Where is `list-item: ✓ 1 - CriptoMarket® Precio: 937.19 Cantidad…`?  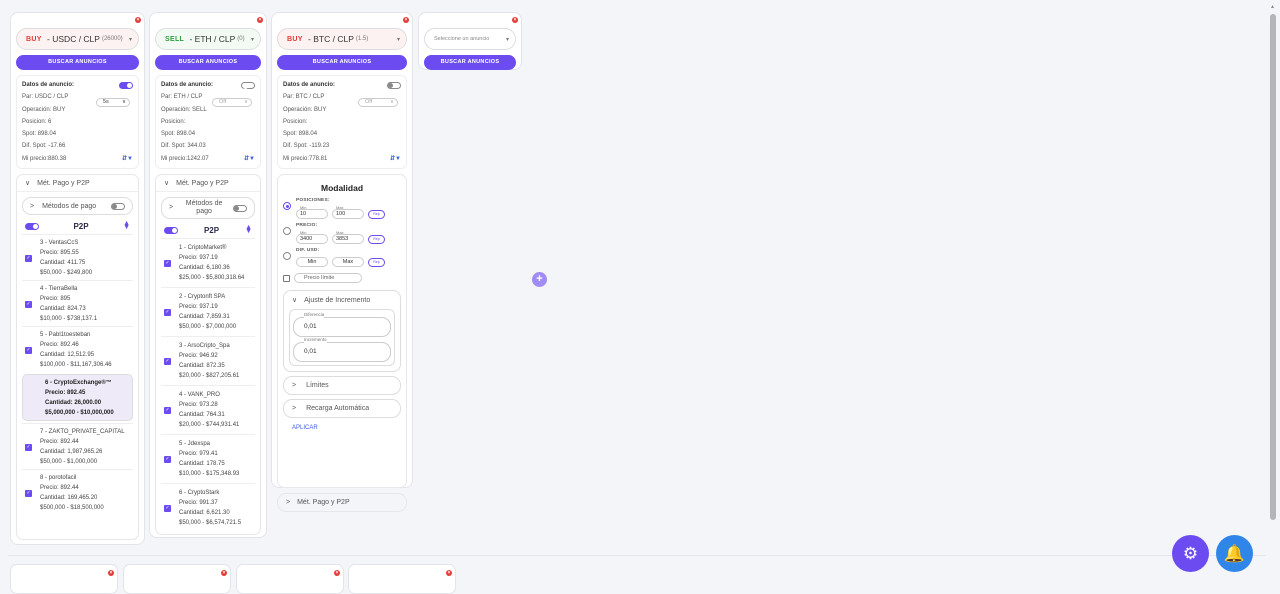
list-item: ✓ 1 - CriptoMarket® Precio: 937.19 Cantidad… is located at coordinates (208, 262).